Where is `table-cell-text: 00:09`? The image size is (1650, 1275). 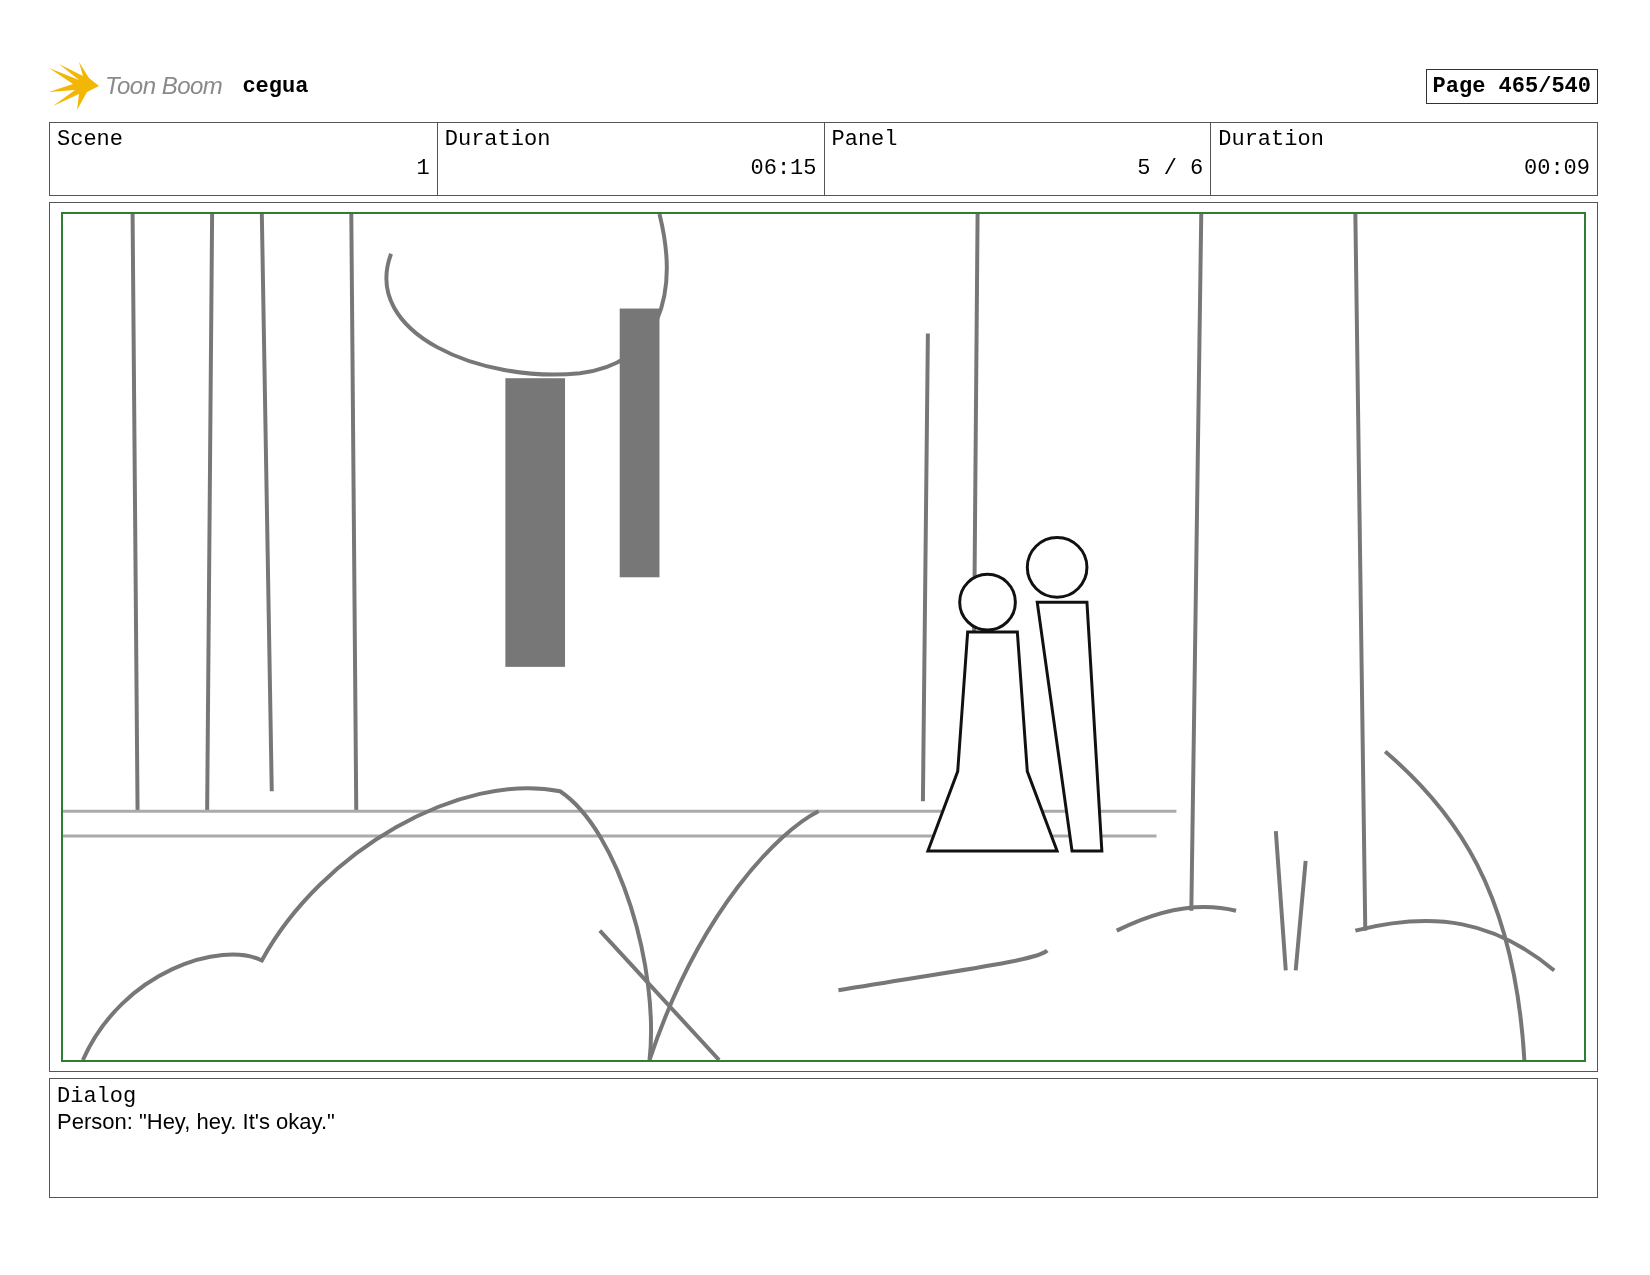
table-cell-text: 00:09 is located at coordinates (1556, 168).